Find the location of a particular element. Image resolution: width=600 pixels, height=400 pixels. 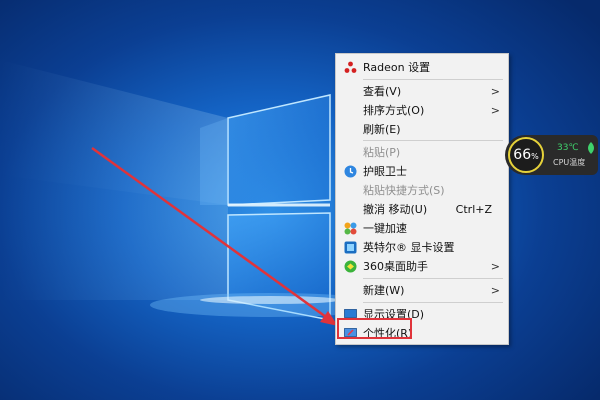

menu-item-paste: 粘贴(P) is located at coordinates (422, 152).